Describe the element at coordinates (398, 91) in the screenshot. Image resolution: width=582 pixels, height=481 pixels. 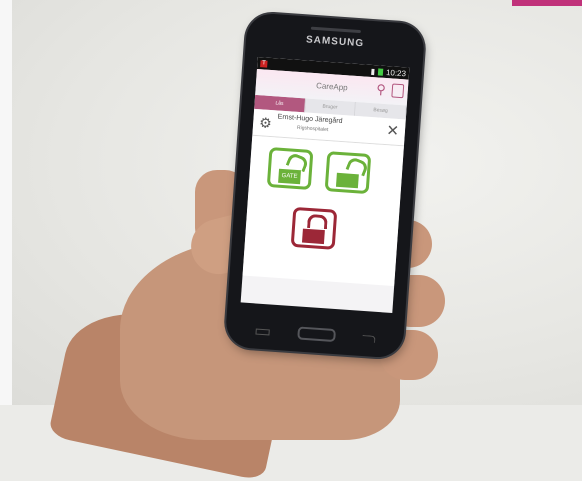
I see `logout-icon` at that location.